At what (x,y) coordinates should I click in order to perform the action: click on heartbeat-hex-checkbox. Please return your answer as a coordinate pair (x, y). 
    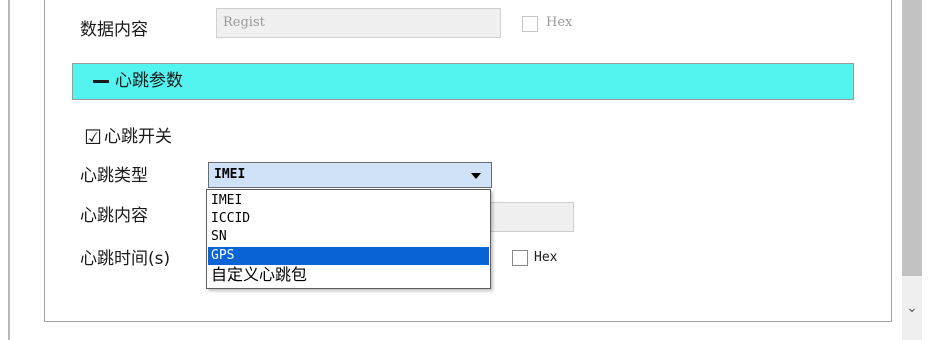
    Looking at the image, I should click on (520, 258).